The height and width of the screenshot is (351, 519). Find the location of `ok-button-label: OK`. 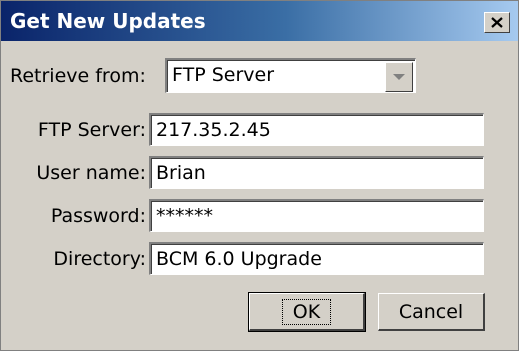

ok-button-label: OK is located at coordinates (306, 311).